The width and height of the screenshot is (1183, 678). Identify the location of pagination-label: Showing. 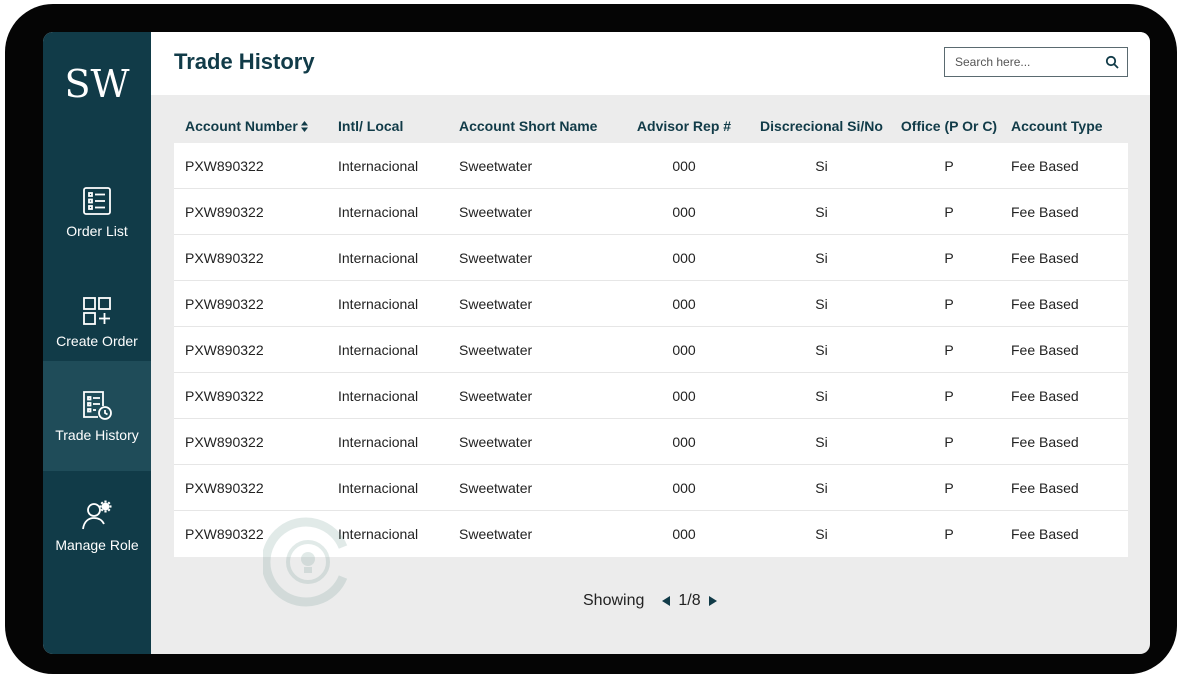
(614, 600).